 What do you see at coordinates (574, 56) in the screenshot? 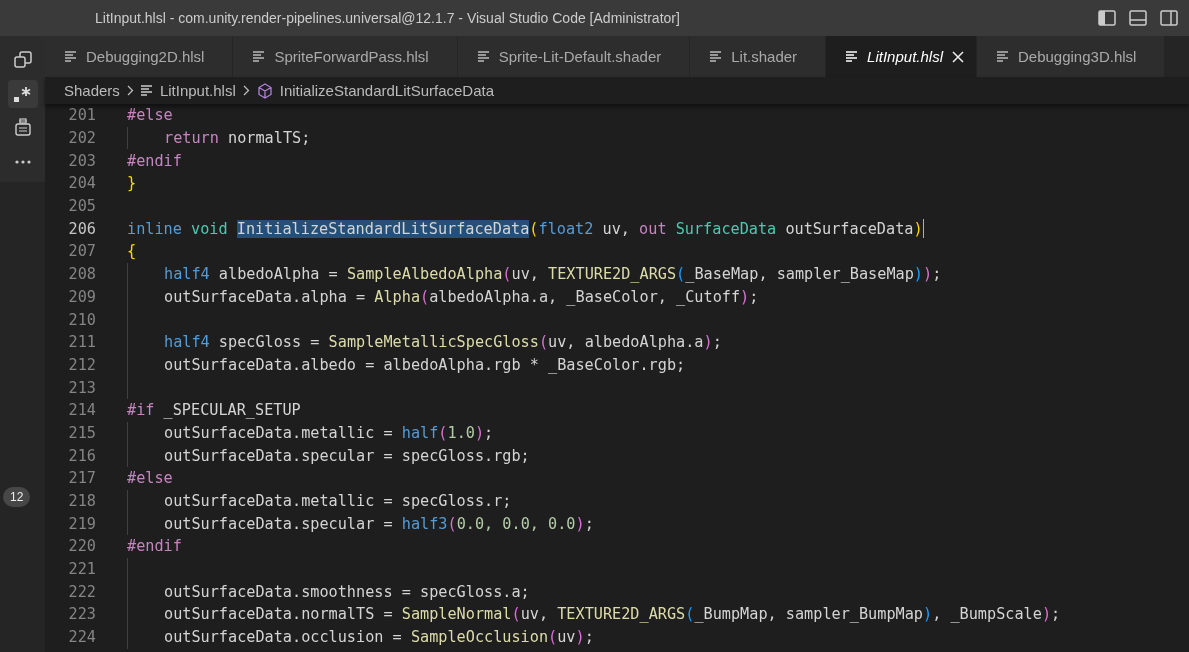
I see `editor-tab: Sprite-Lit-Default.shader` at bounding box center [574, 56].